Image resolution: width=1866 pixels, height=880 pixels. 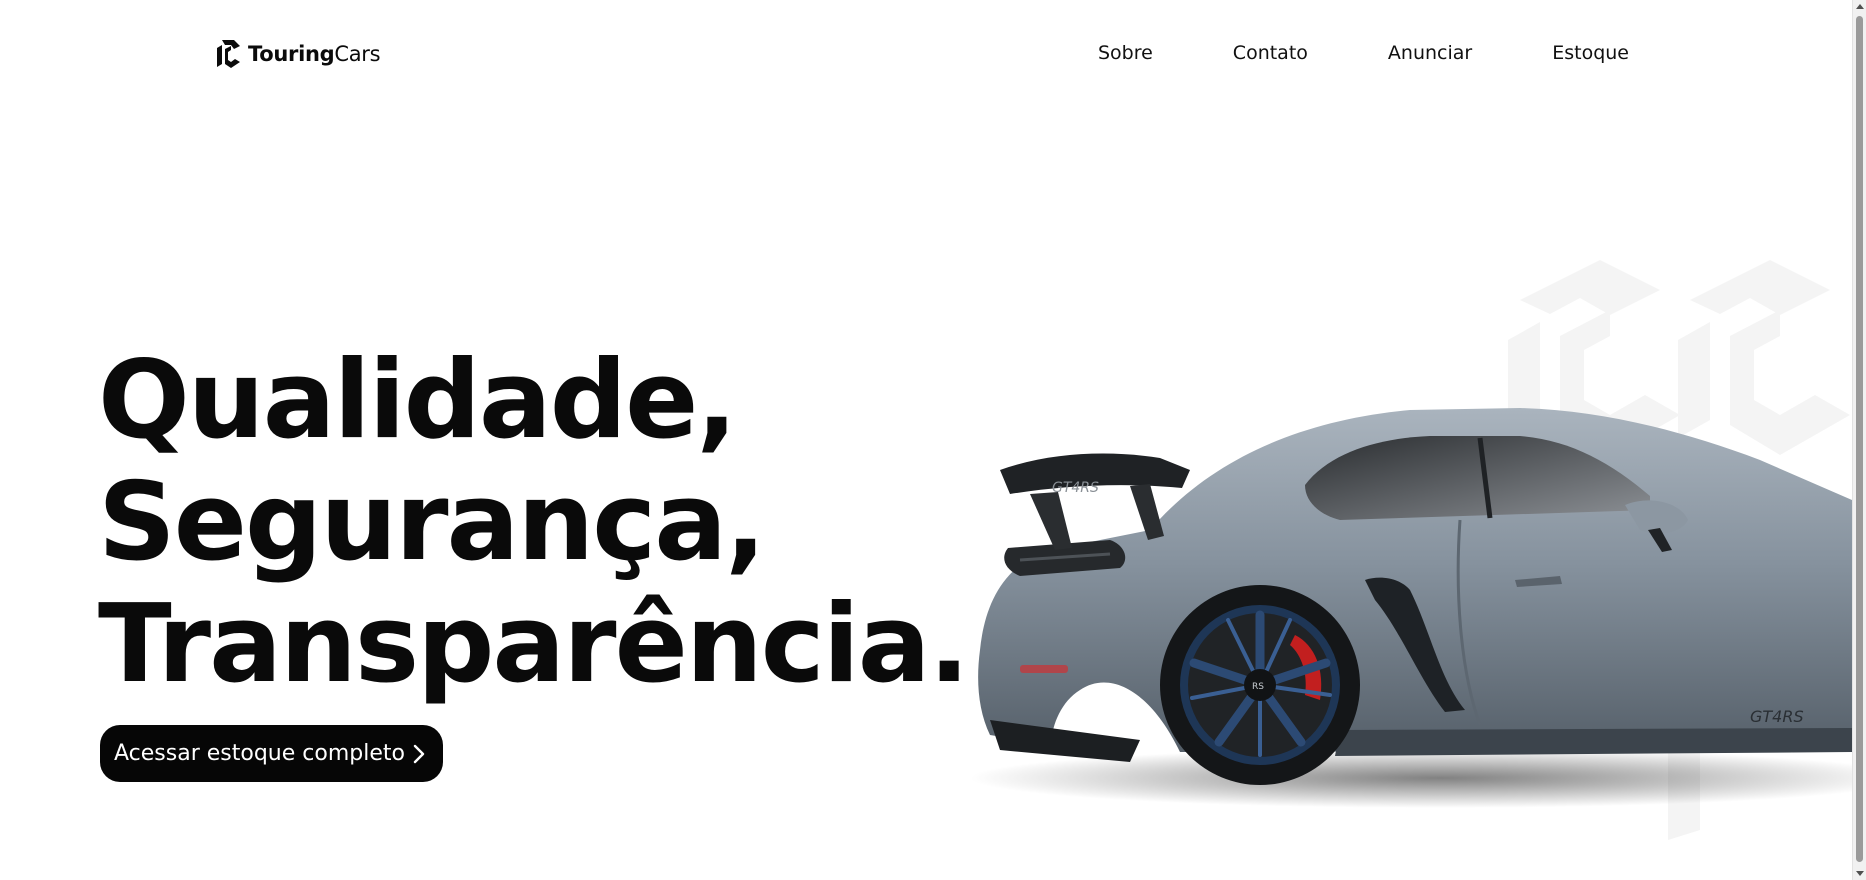 What do you see at coordinates (417, 400) in the screenshot?
I see `hero-line-qualidade: Qualidade,` at bounding box center [417, 400].